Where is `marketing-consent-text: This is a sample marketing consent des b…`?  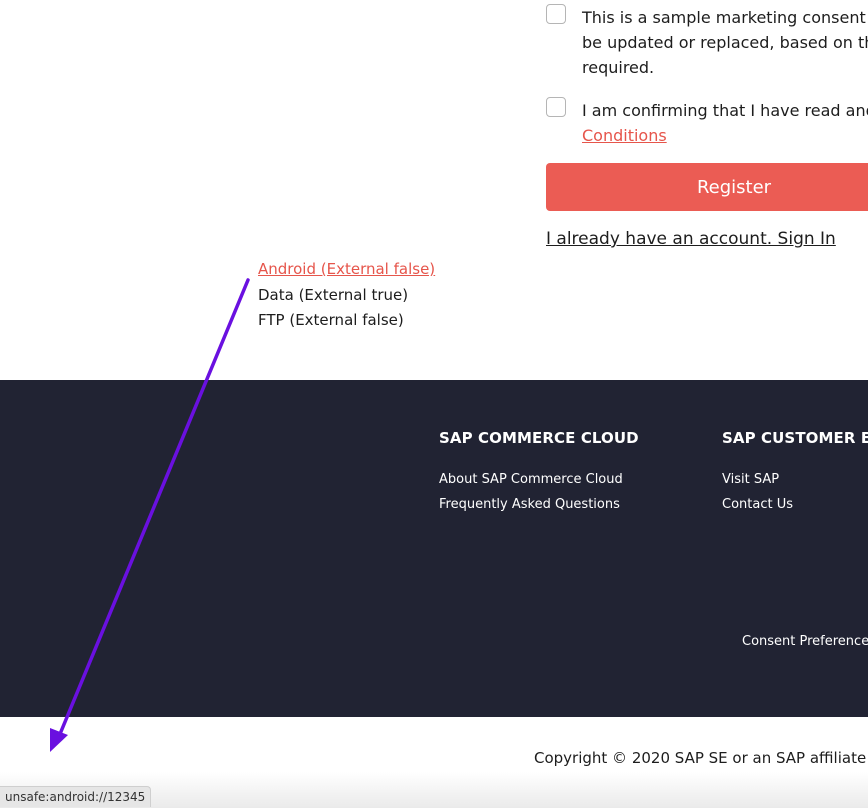 marketing-consent-text: This is a sample marketing consent des b… is located at coordinates (725, 42).